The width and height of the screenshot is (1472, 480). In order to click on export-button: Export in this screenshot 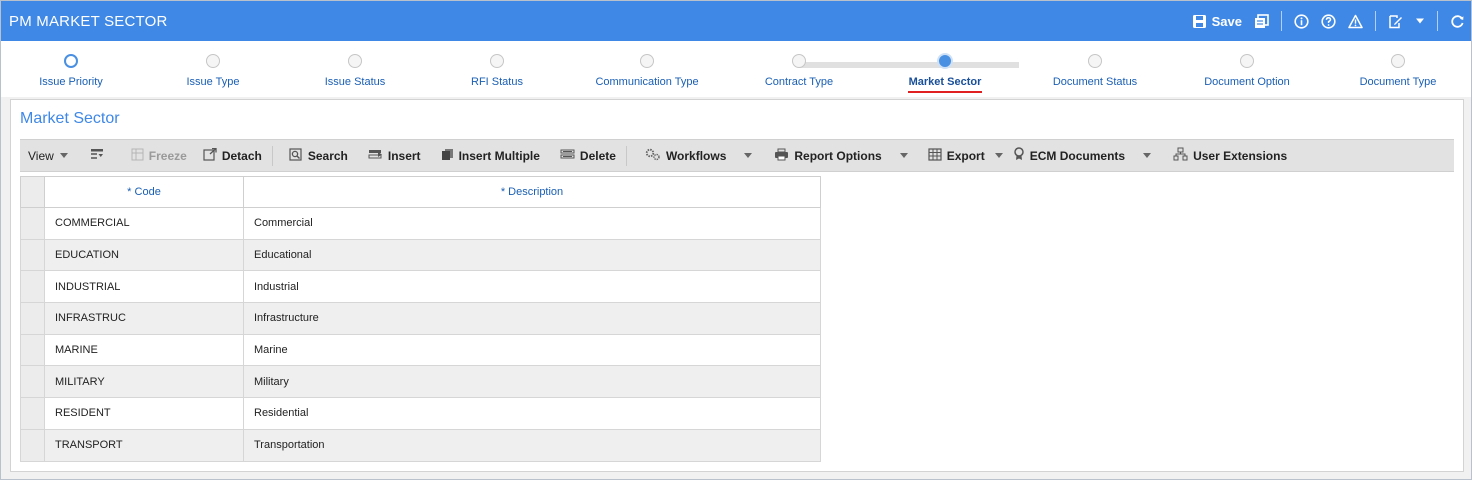, I will do `click(953, 155)`.